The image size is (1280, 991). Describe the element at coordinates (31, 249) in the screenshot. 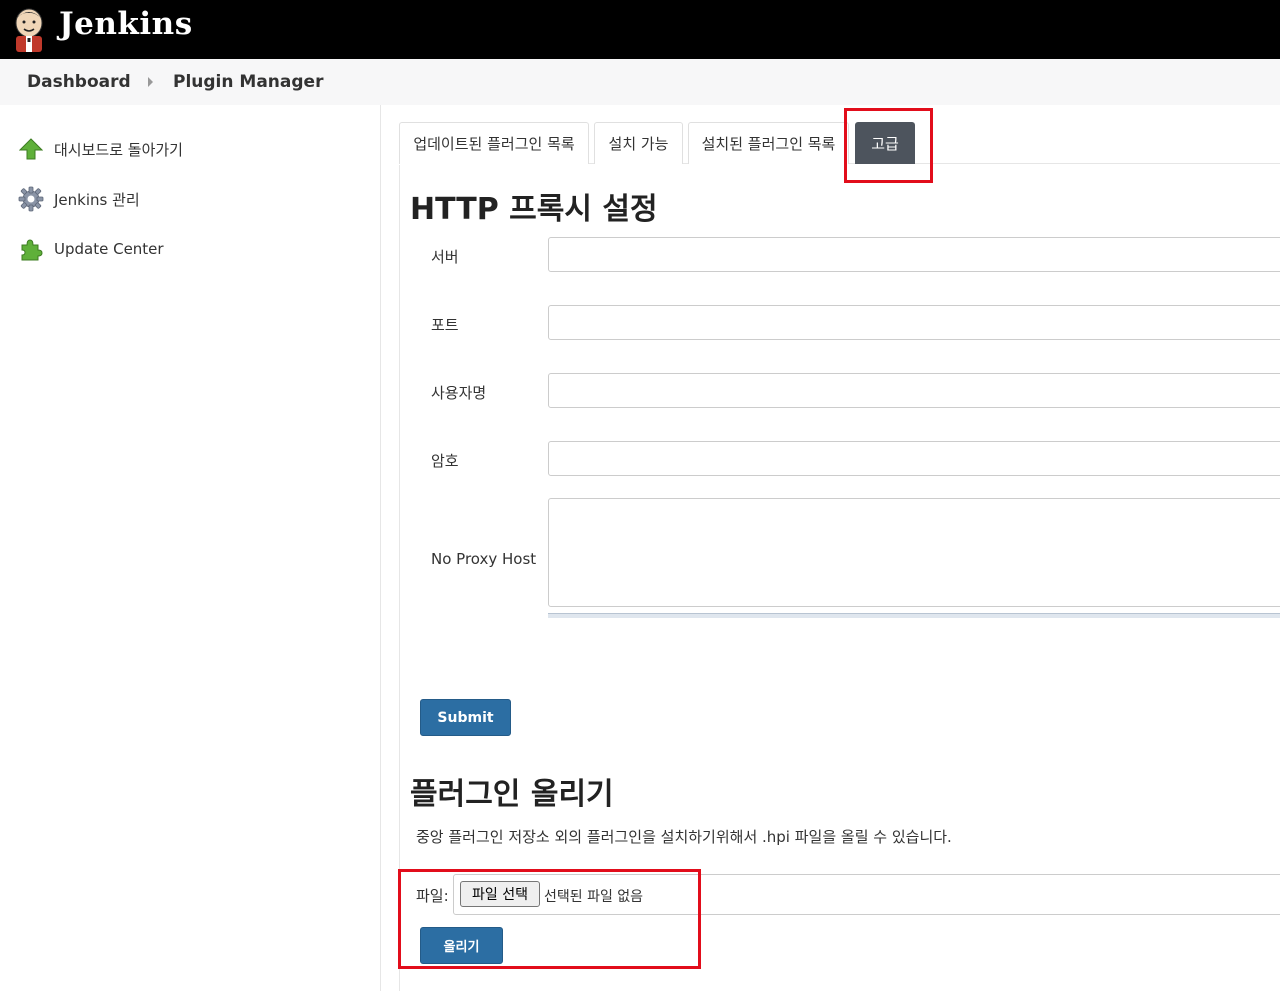

I see `puzzle-icon` at that location.